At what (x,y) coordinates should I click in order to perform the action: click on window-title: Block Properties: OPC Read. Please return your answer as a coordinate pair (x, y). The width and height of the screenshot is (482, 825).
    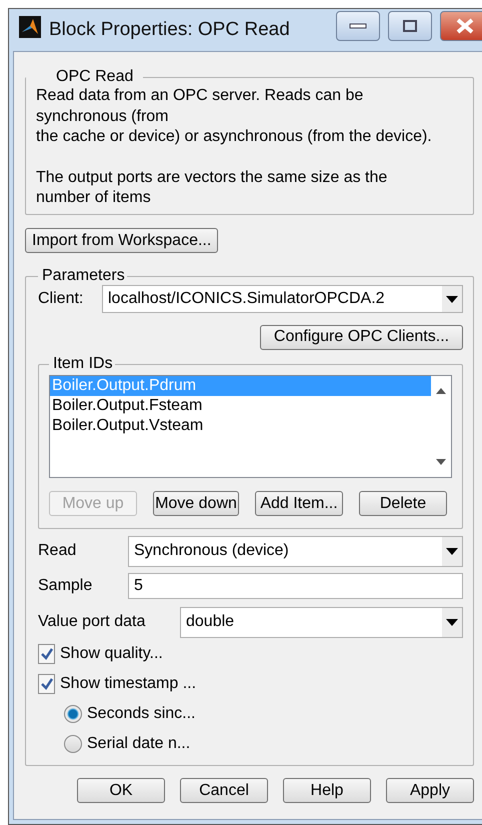
    Looking at the image, I should click on (170, 30).